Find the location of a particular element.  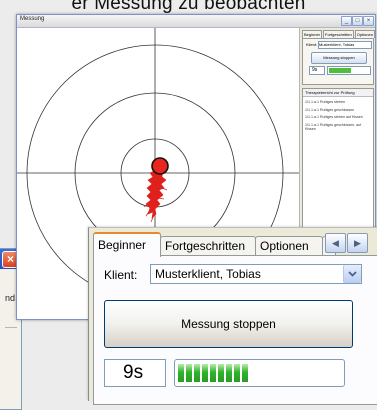

minimize-icon: _ is located at coordinates (346, 21).